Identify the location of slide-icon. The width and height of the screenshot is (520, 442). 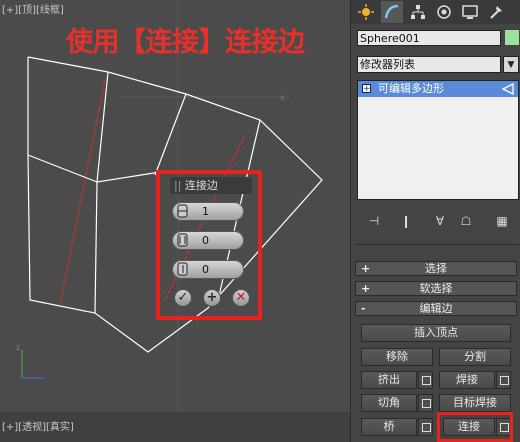
(182, 269).